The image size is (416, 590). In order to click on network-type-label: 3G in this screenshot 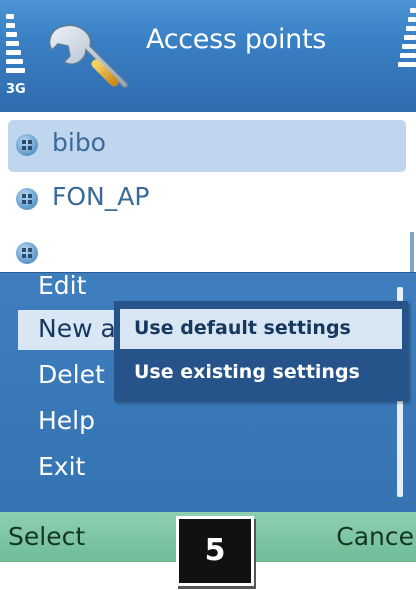, I will do `click(16, 89)`.